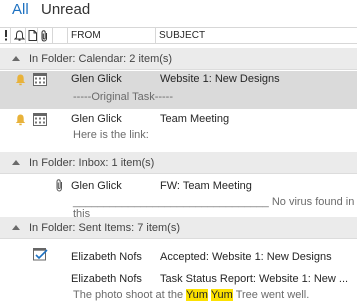 This screenshot has width=357, height=305. I want to click on group-header-sent-items: In Folder: Sent Items: 7 item(s), so click(178, 228).